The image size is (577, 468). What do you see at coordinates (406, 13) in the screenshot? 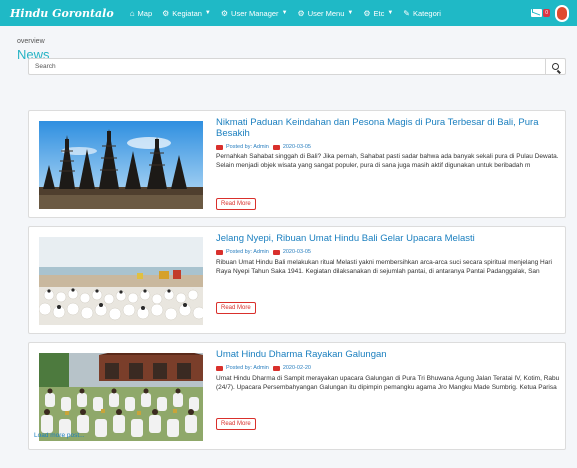
I see `edit-icon: ✎` at bounding box center [406, 13].